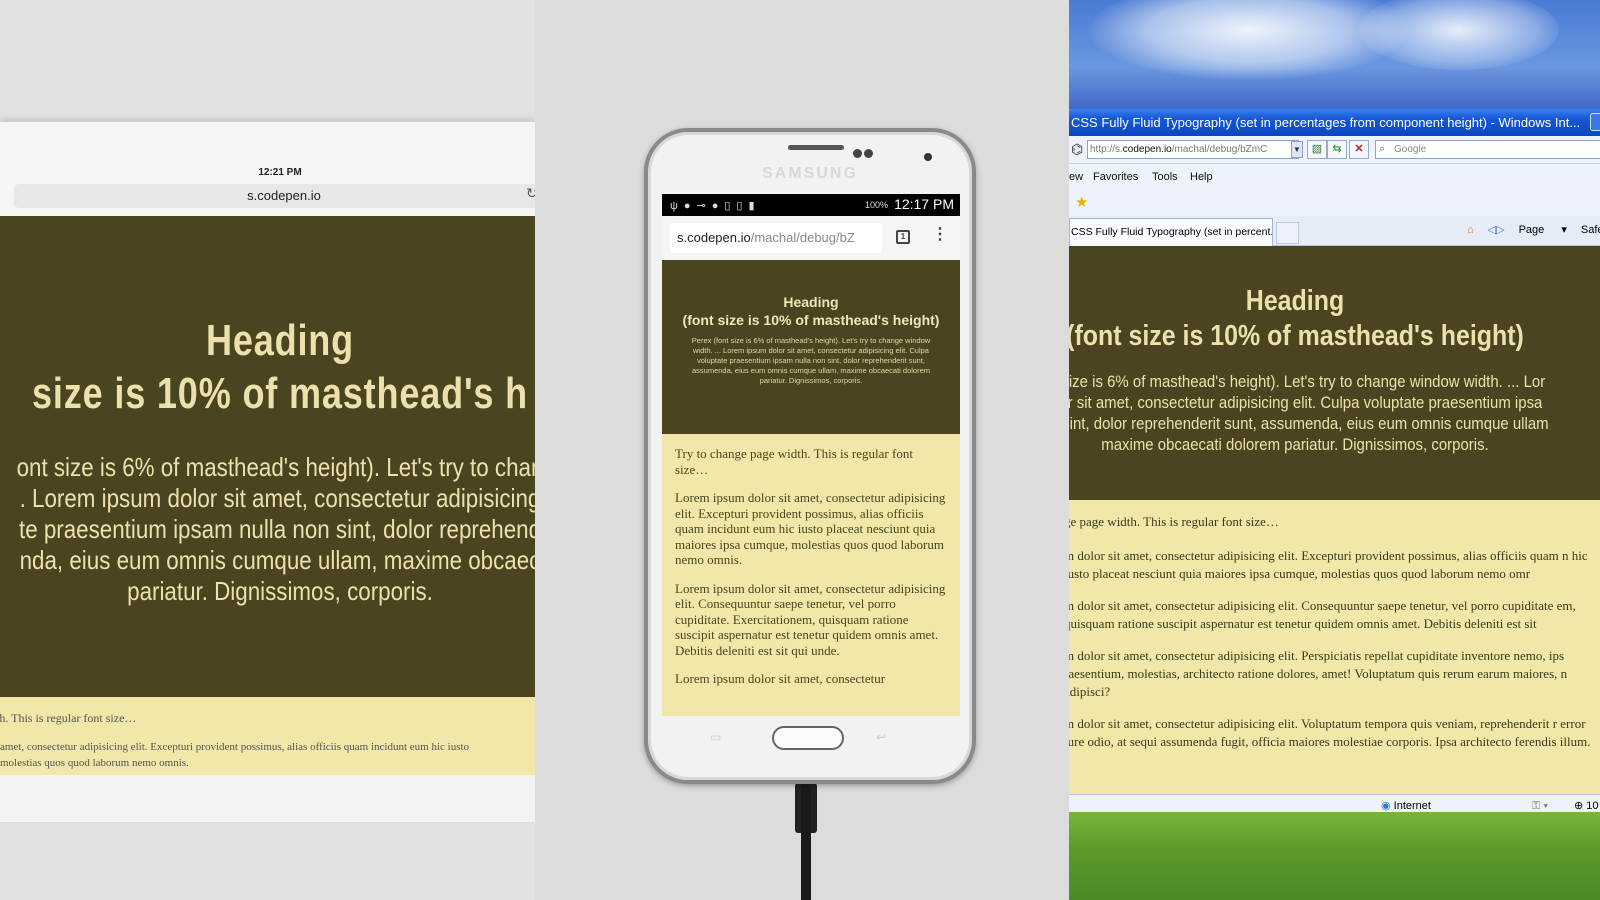  I want to click on tablet-body-line: molestias quos quod laborum nemo omnis., so click(94, 763).